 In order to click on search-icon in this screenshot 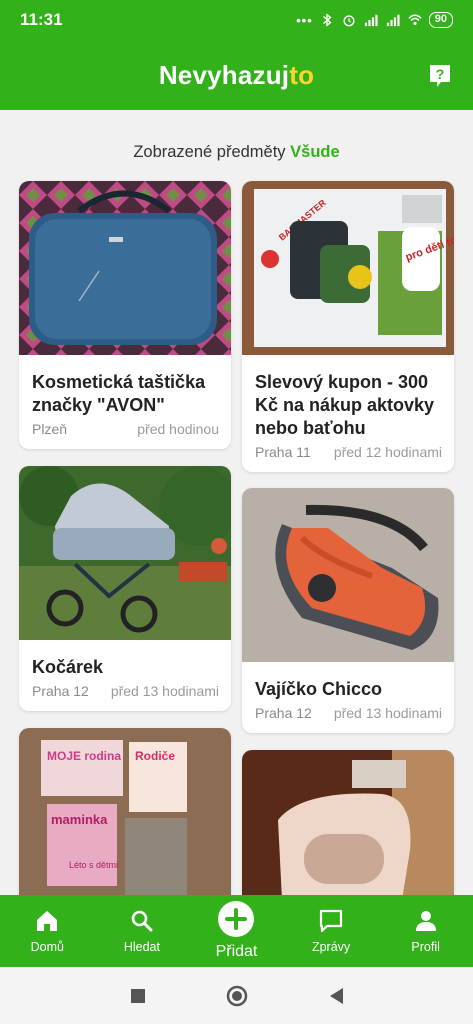, I will do `click(142, 921)`.